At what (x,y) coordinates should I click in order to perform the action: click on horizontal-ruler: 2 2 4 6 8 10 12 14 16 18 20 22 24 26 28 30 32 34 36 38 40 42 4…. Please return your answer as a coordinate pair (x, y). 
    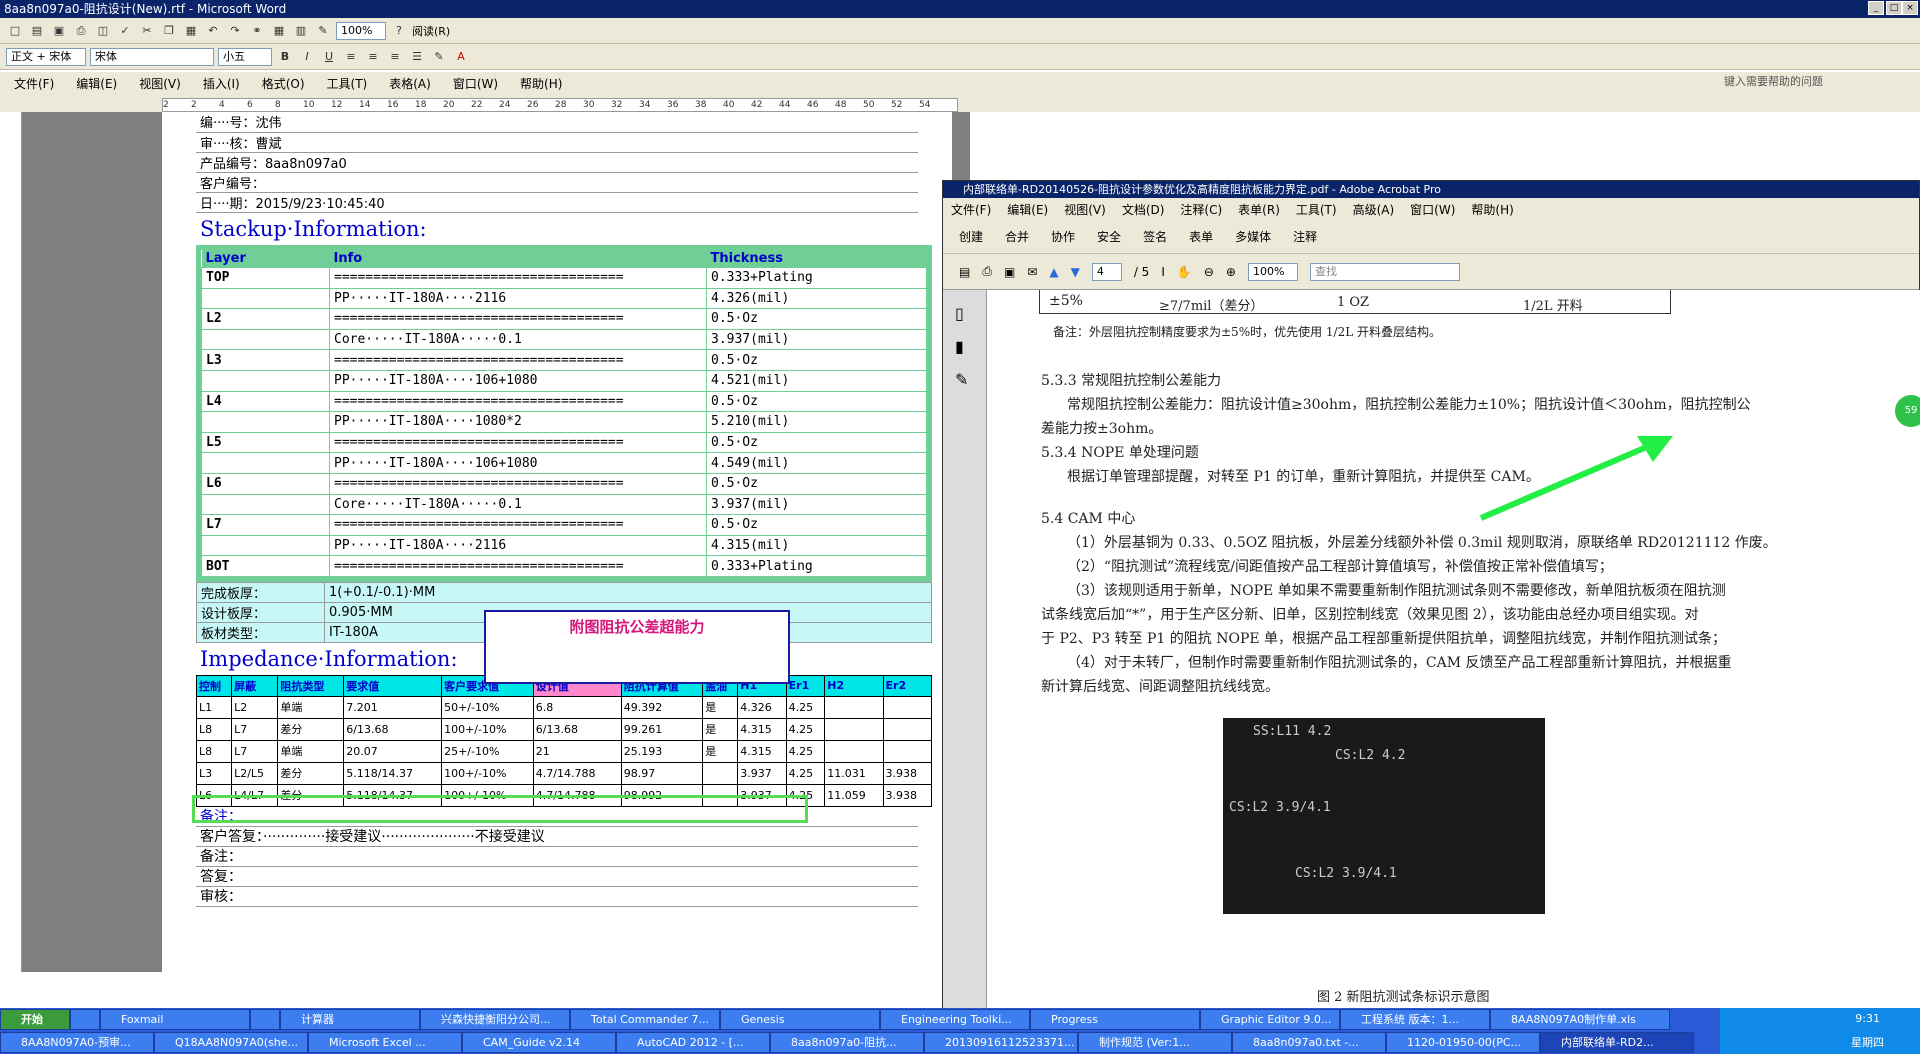
    Looking at the image, I should click on (560, 105).